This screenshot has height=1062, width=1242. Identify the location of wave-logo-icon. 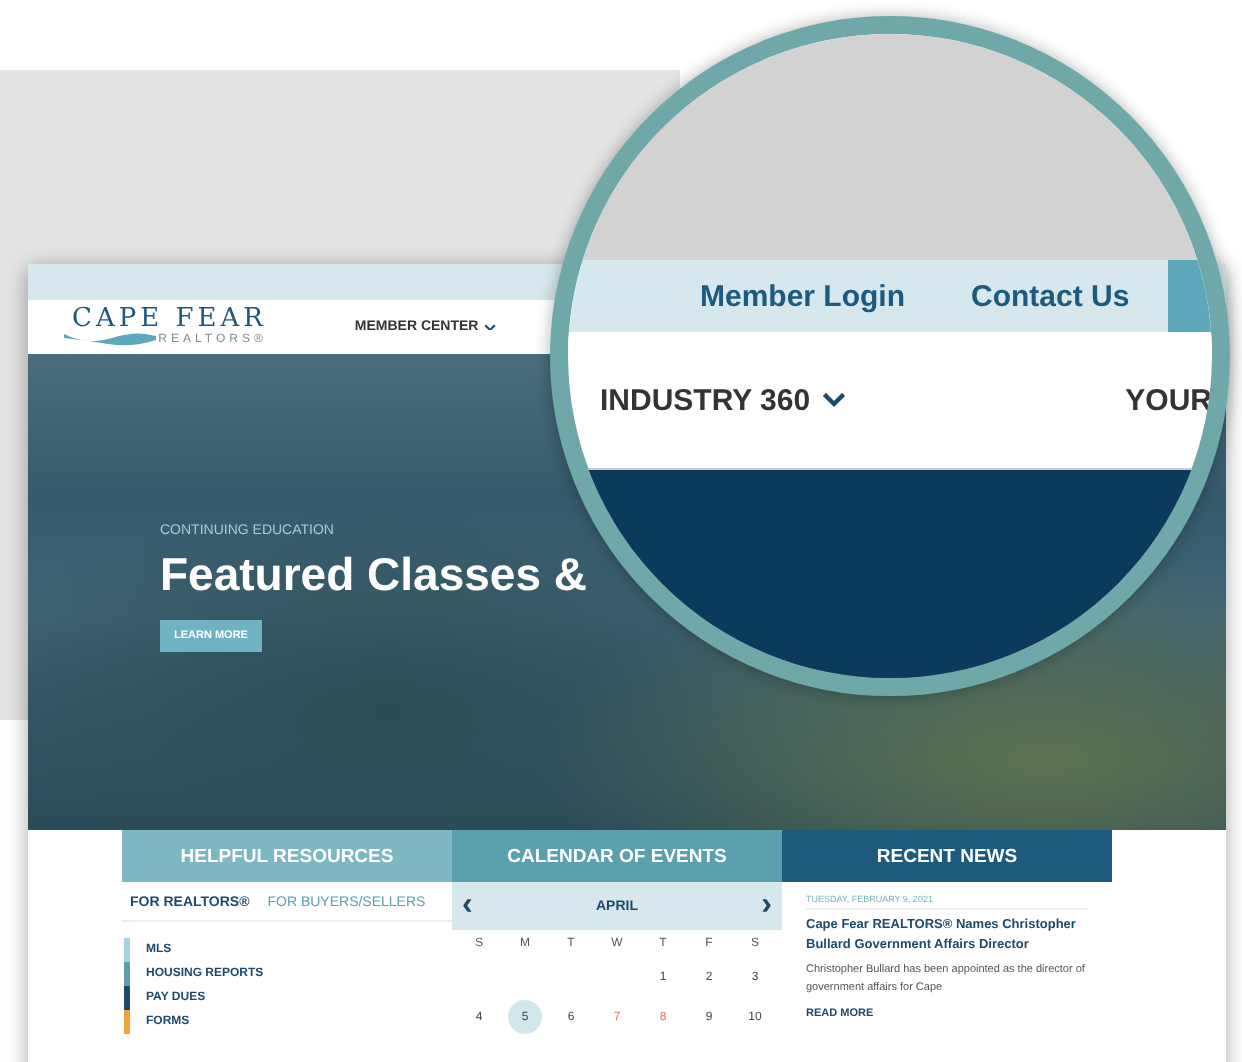
(110, 338).